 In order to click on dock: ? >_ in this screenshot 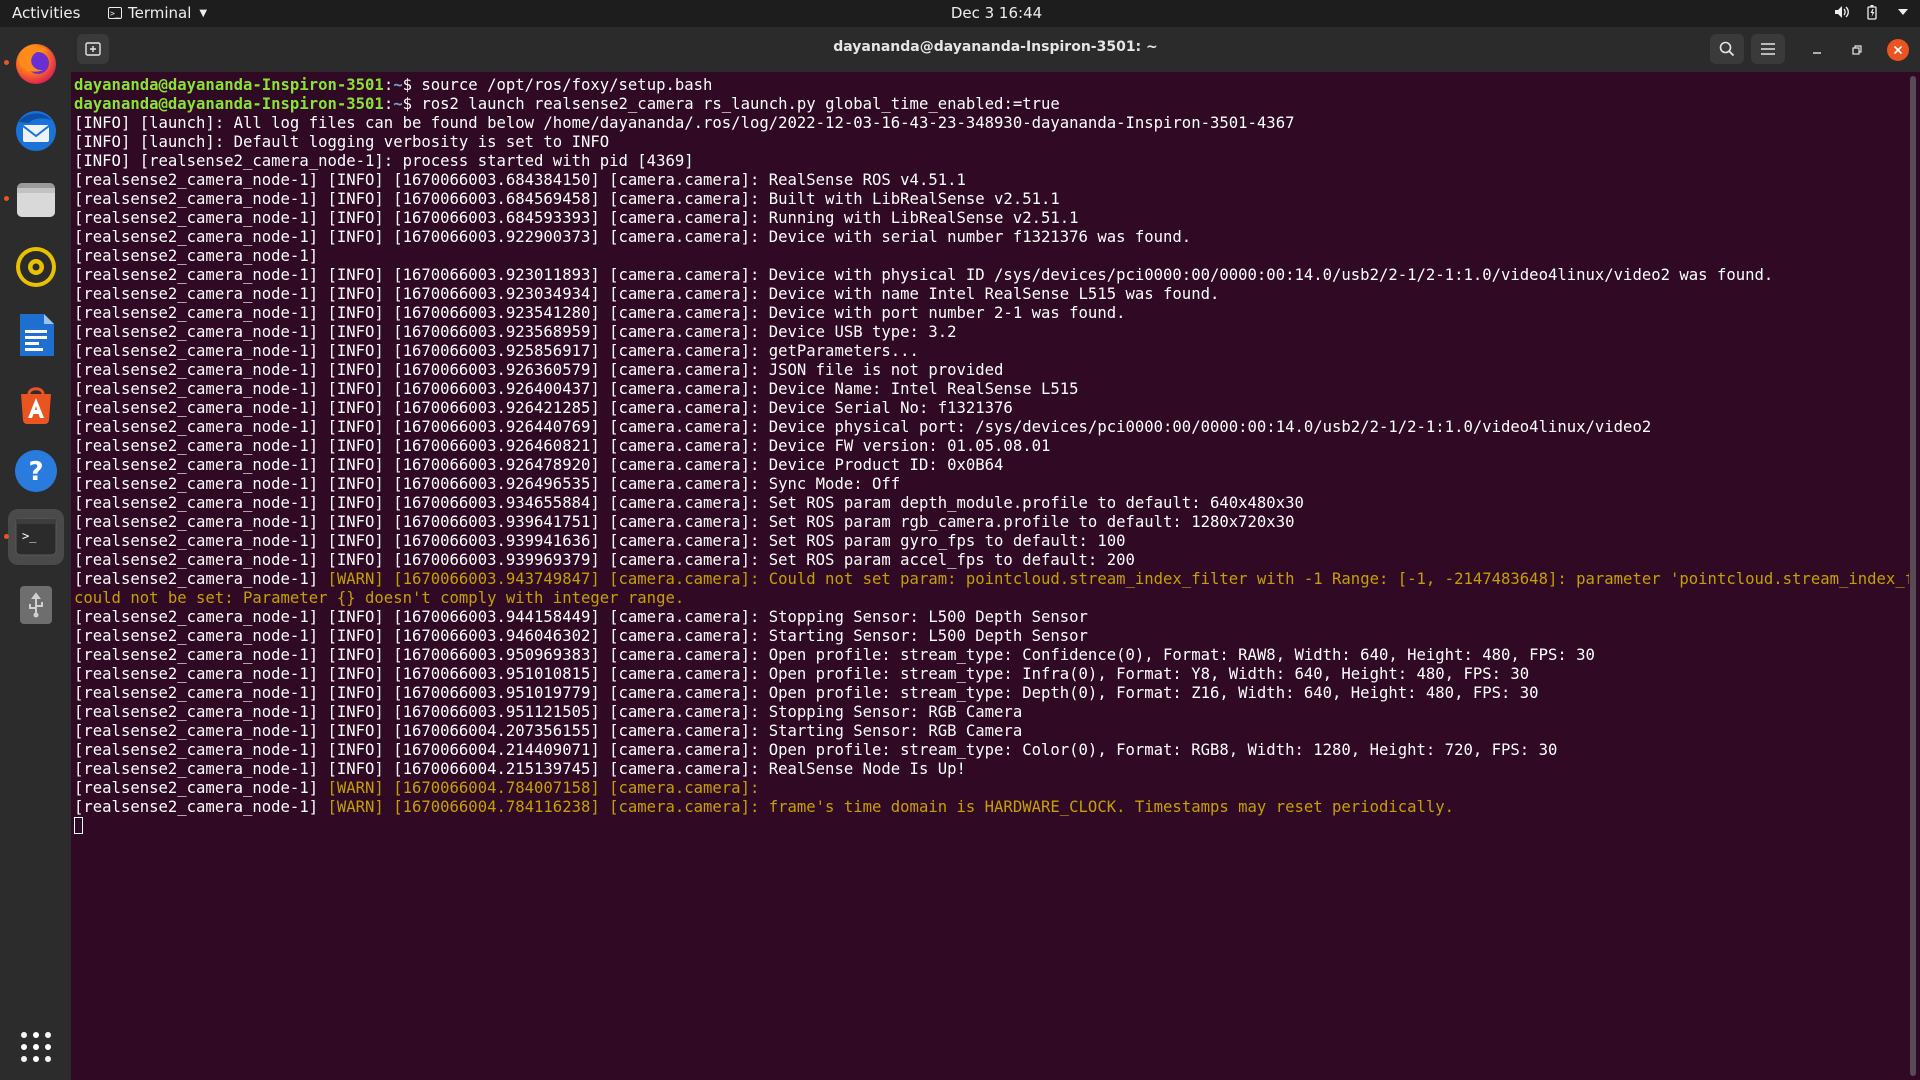, I will do `click(35, 553)`.